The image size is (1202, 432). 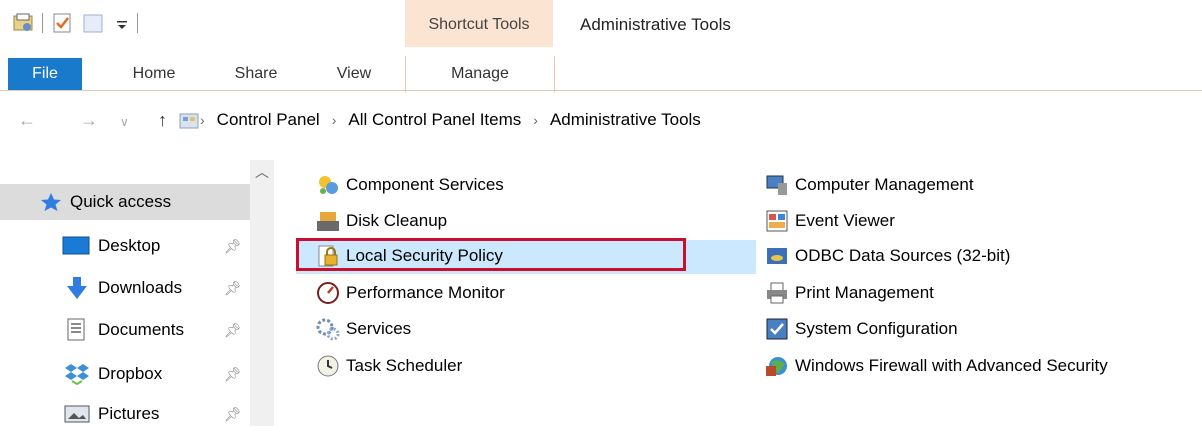 What do you see at coordinates (864, 292) in the screenshot?
I see `file-item-label: Print Management` at bounding box center [864, 292].